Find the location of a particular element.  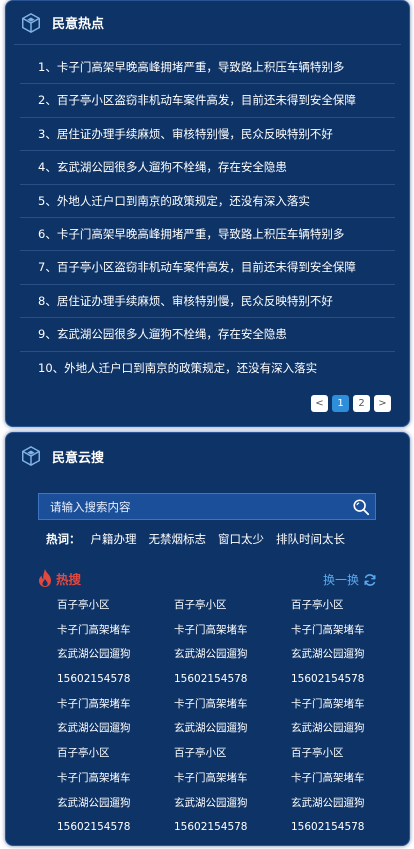

hotspot-item: 5、外地人迁户口到南京的政策规定，还没有深入落实 is located at coordinates (207, 201).